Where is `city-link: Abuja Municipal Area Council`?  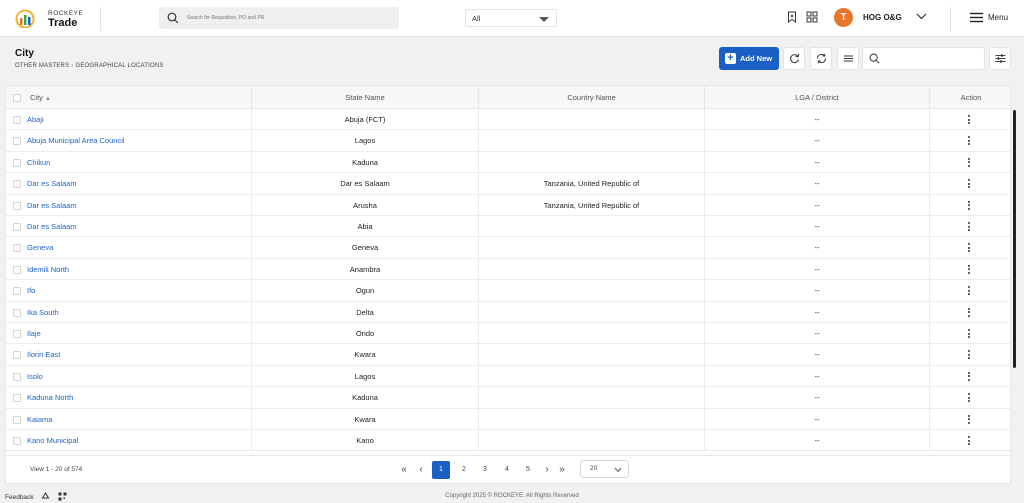
city-link: Abuja Municipal Area Council is located at coordinates (129, 141).